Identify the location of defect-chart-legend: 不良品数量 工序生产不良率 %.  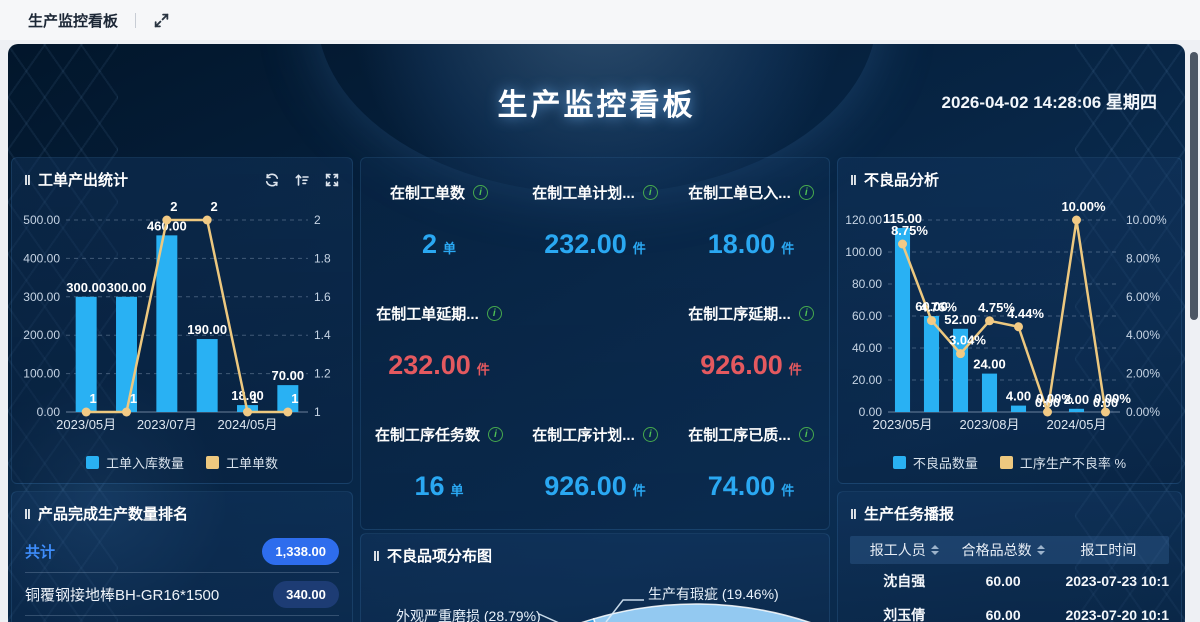
(1009, 462).